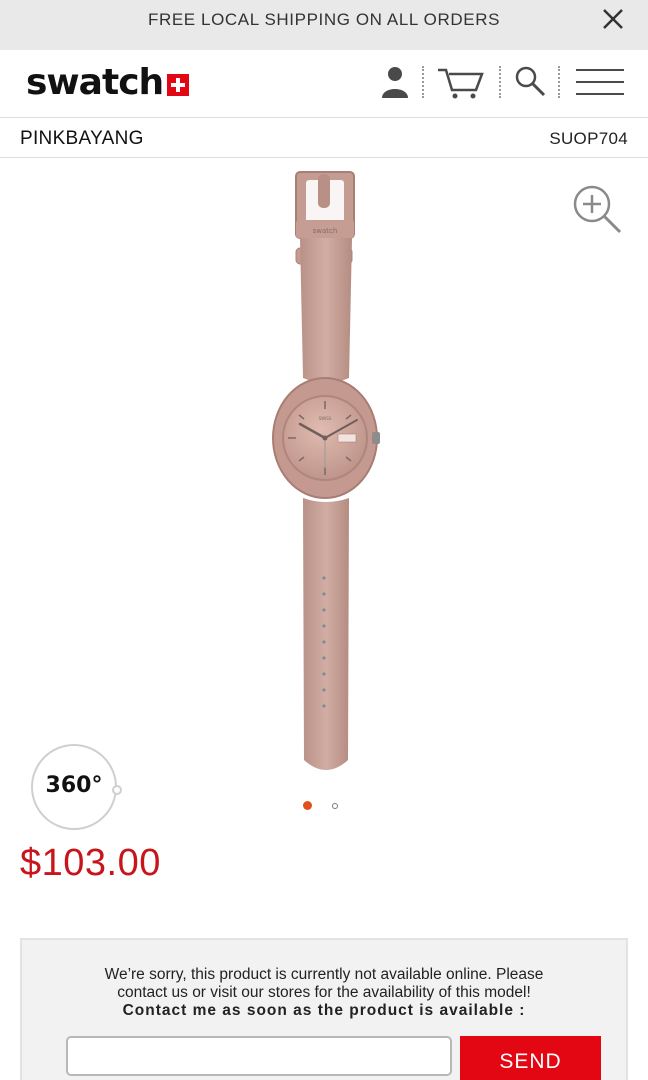  I want to click on product-subheader: PINKBAYANG SUOP704, so click(324, 138).